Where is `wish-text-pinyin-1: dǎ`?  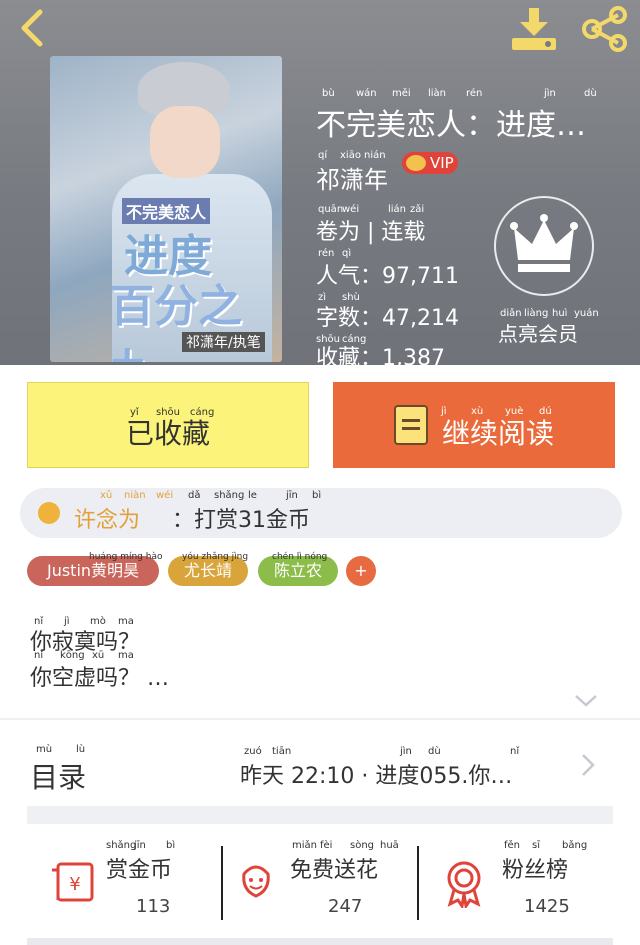 wish-text-pinyin-1: dǎ is located at coordinates (194, 495).